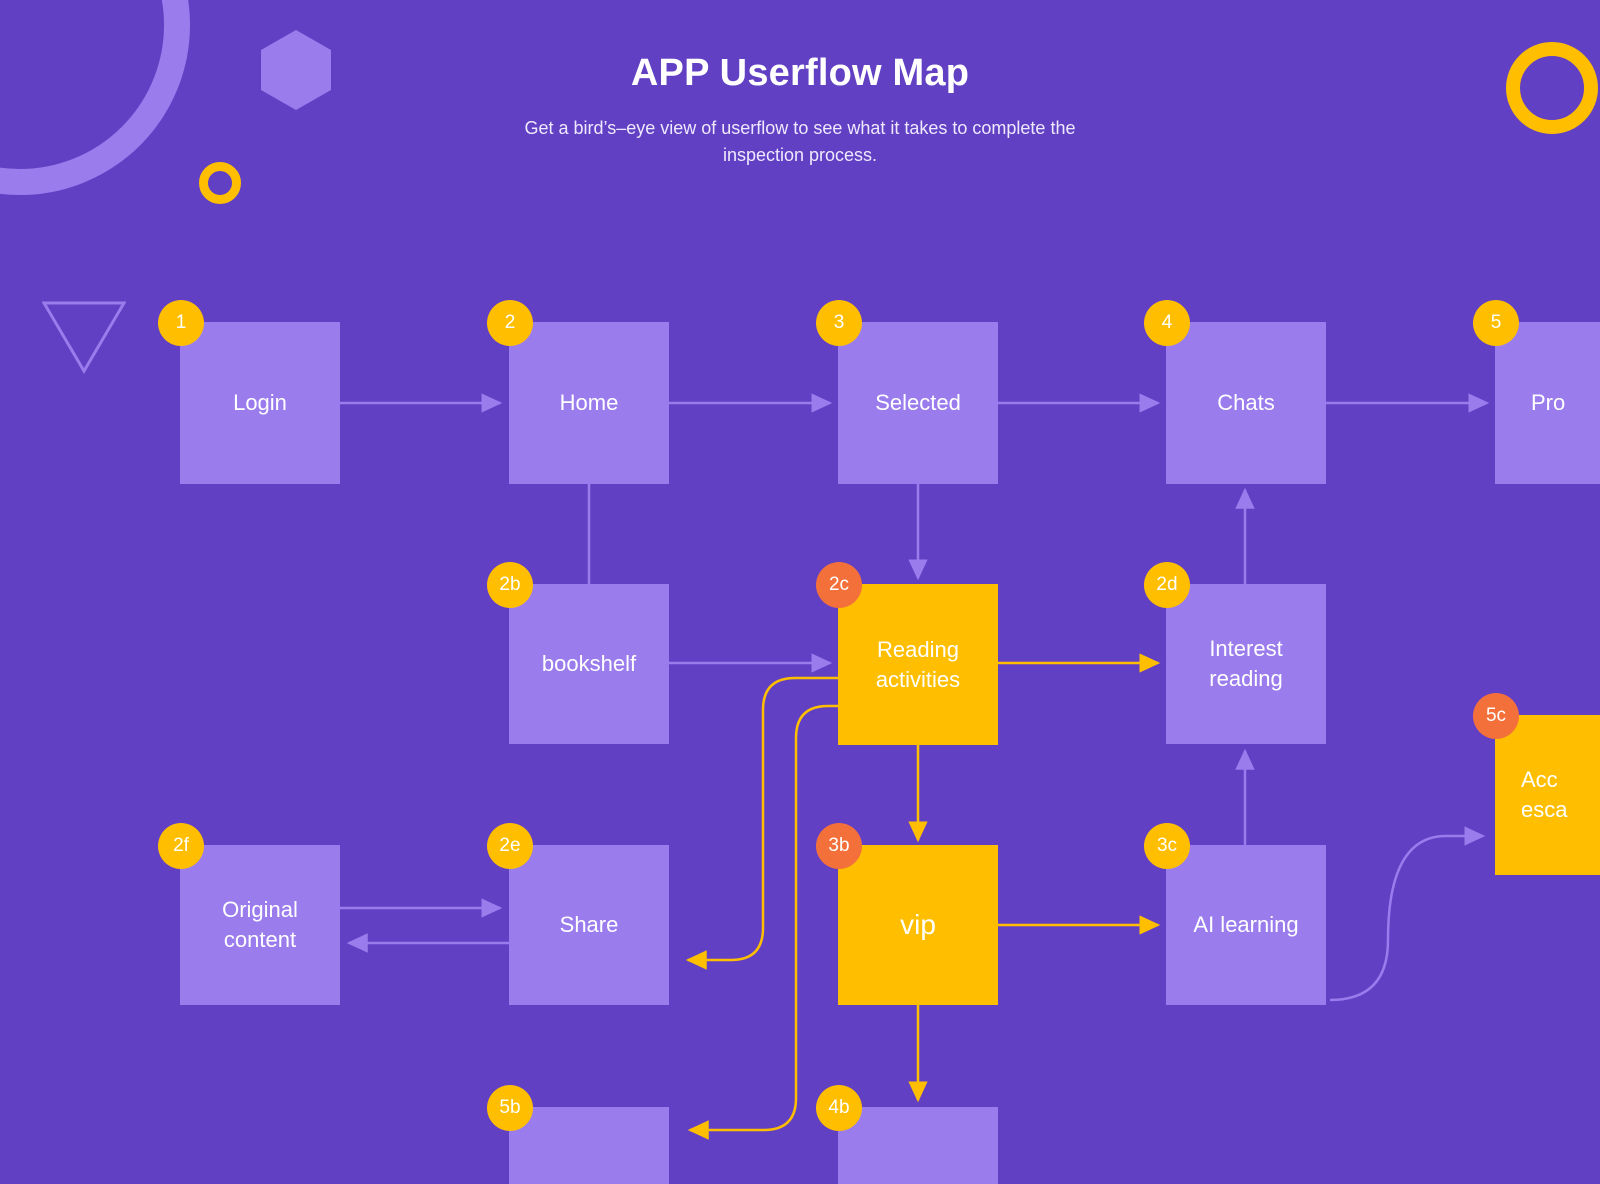 The height and width of the screenshot is (1184, 1600). What do you see at coordinates (839, 1108) in the screenshot?
I see `badge-bottom-mid: 4b` at bounding box center [839, 1108].